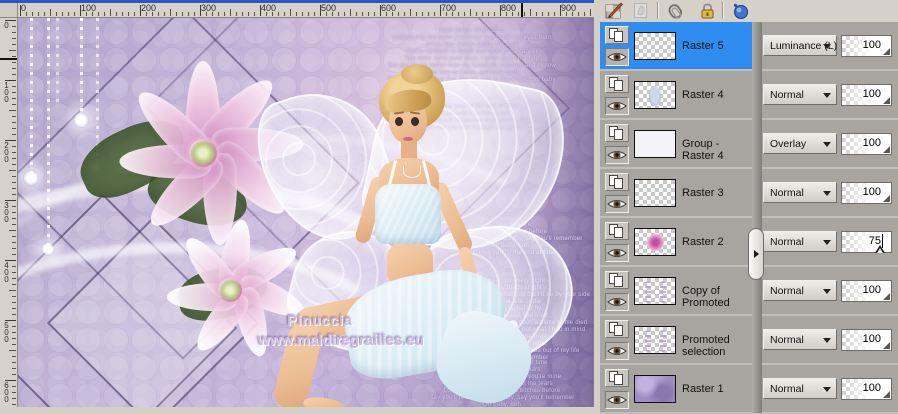 The width and height of the screenshot is (898, 414). I want to click on ruler-label: 500, so click(6, 331).